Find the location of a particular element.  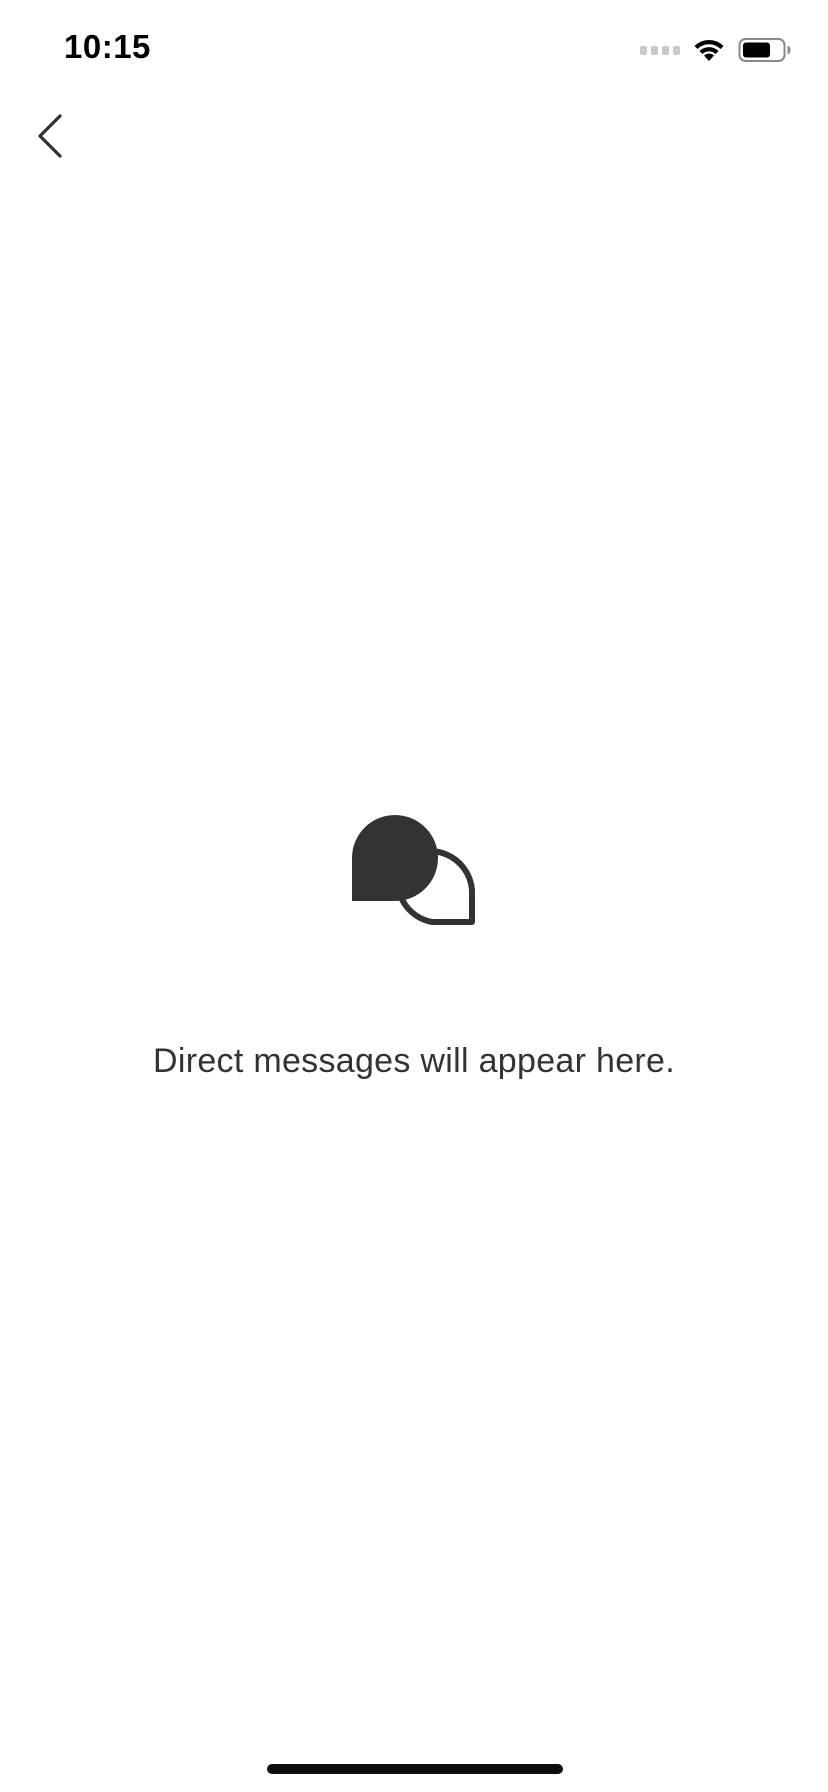

home-indicator is located at coordinates (415, 1769).